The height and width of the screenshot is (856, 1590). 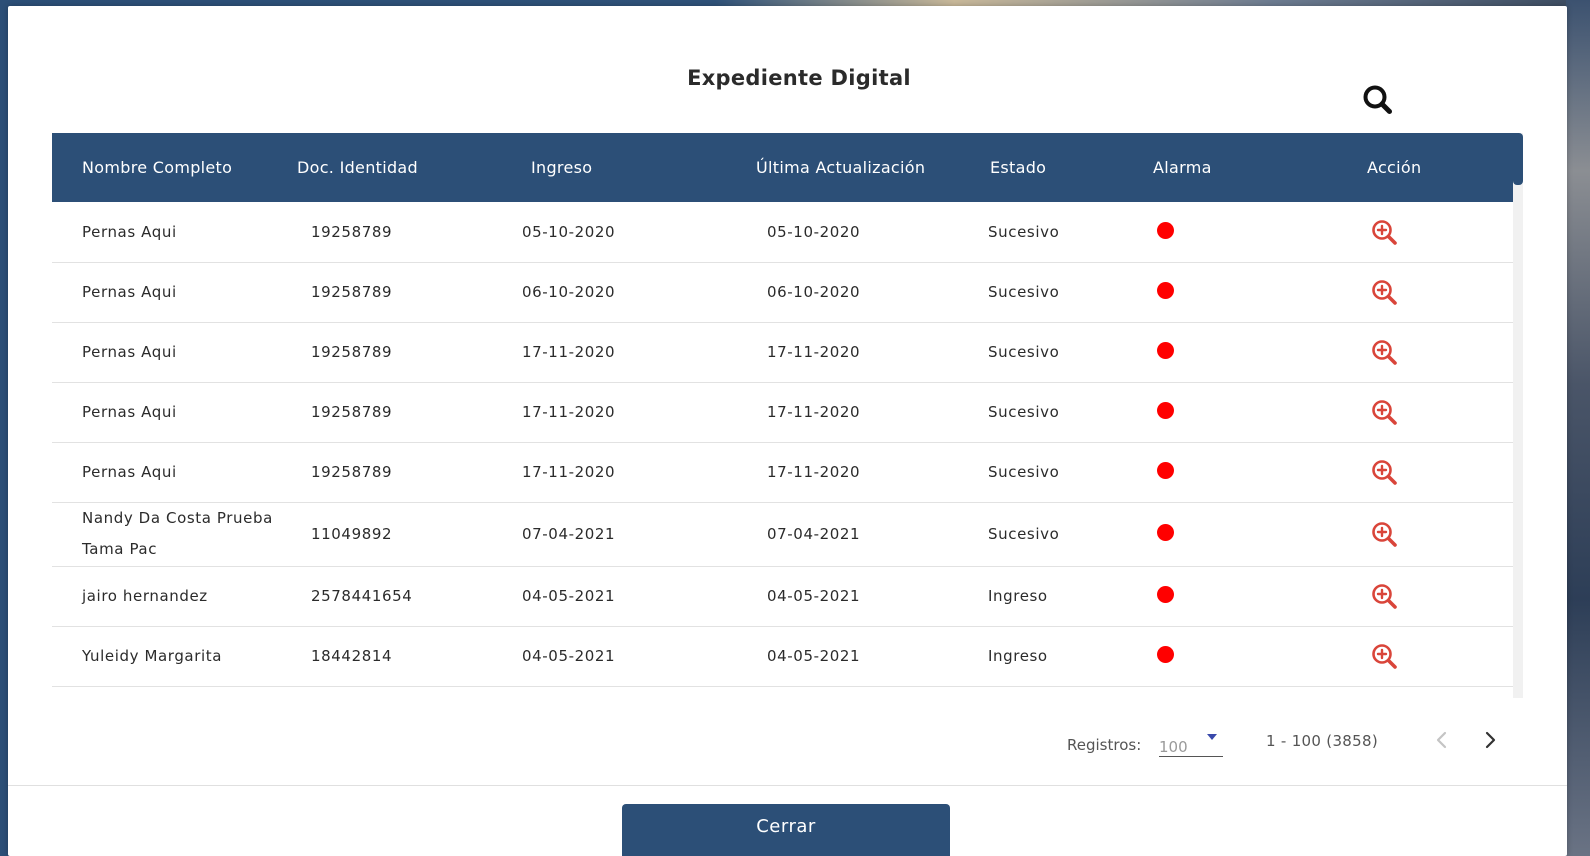 What do you see at coordinates (1212, 737) in the screenshot?
I see `caret-down-icon` at bounding box center [1212, 737].